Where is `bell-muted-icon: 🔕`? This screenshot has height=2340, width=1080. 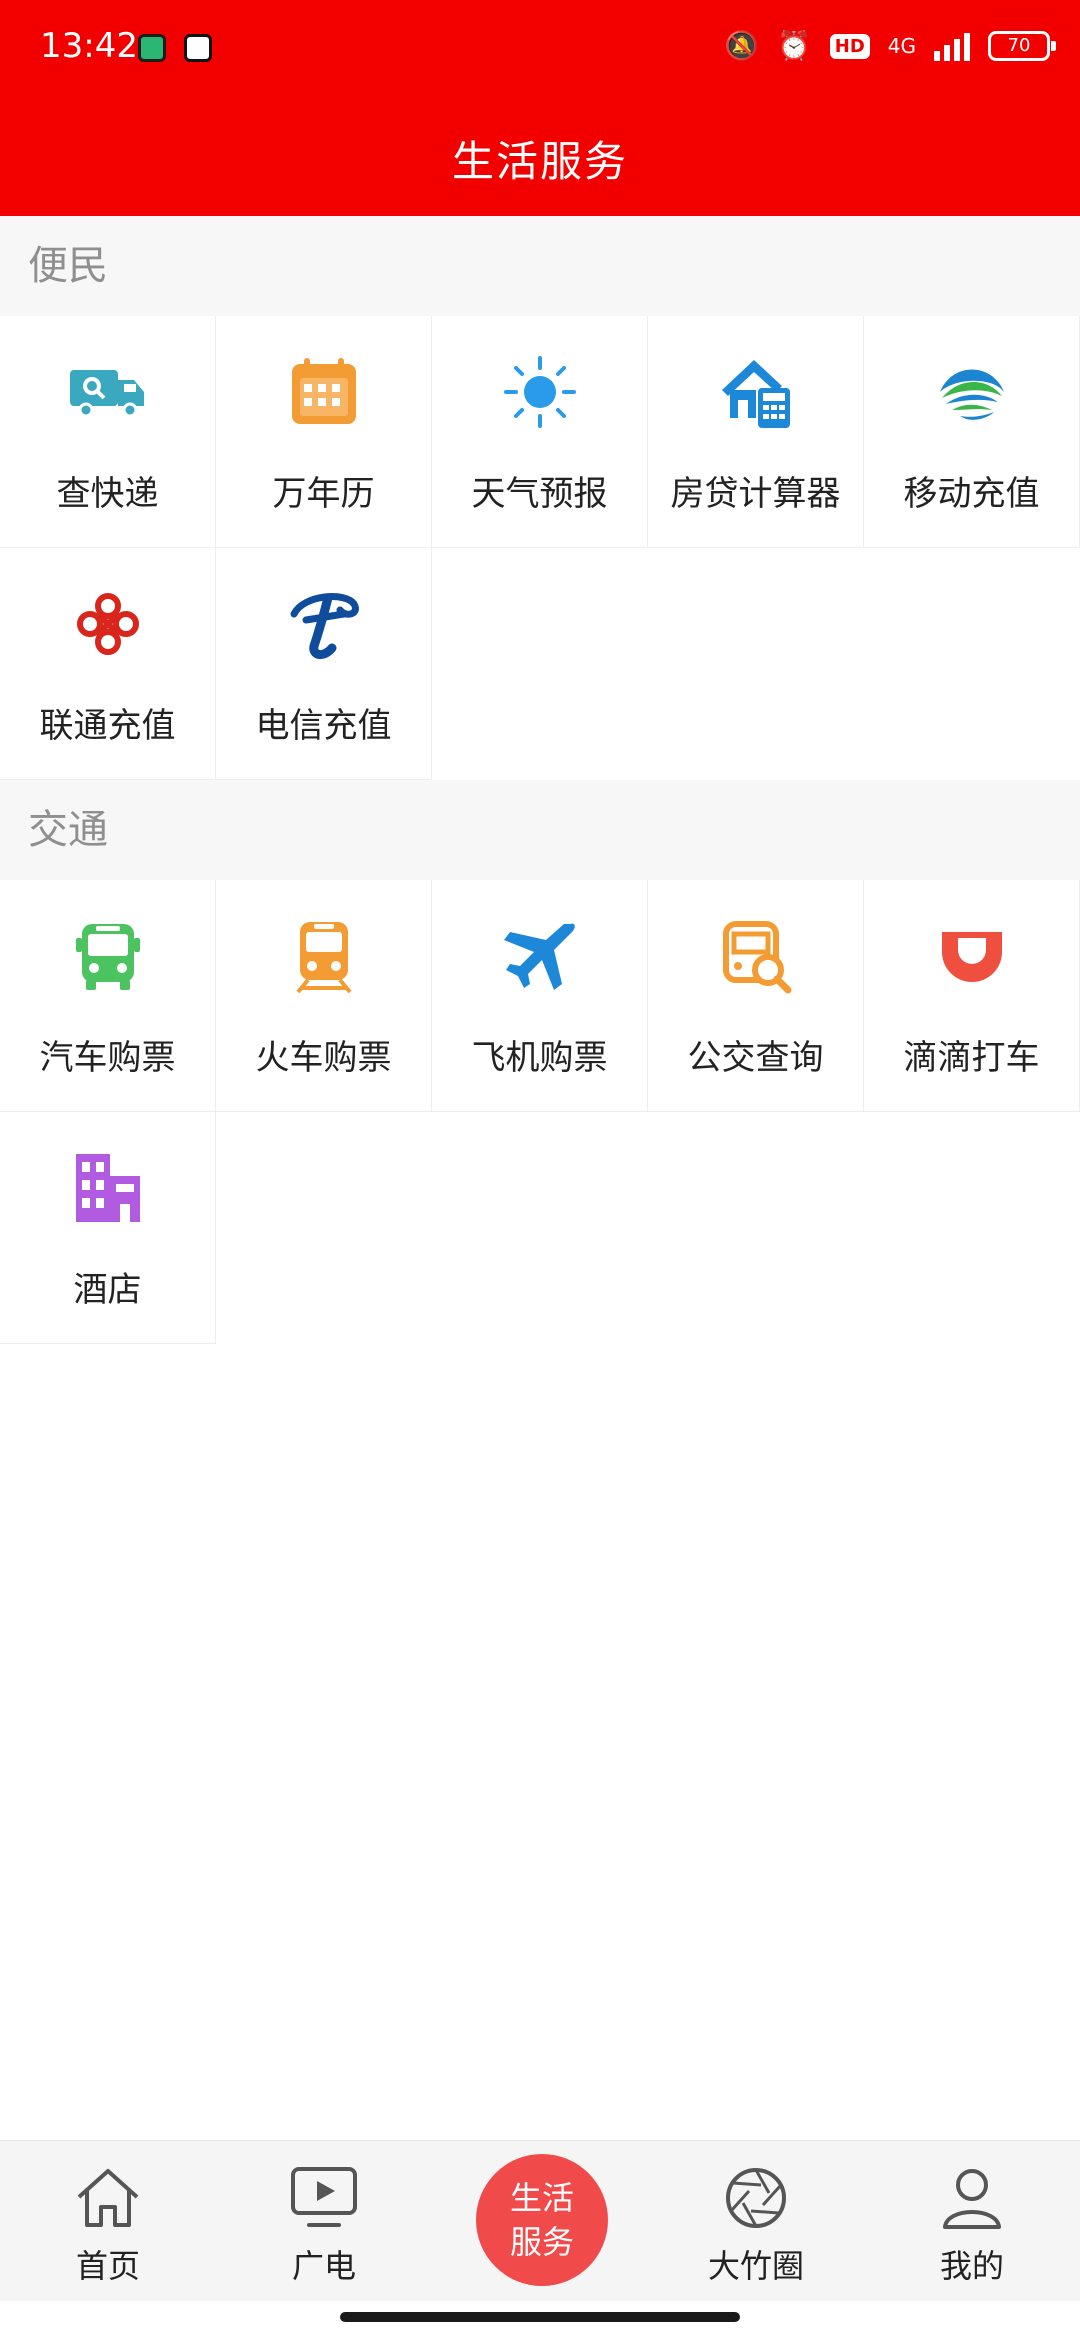 bell-muted-icon: 🔕 is located at coordinates (741, 45).